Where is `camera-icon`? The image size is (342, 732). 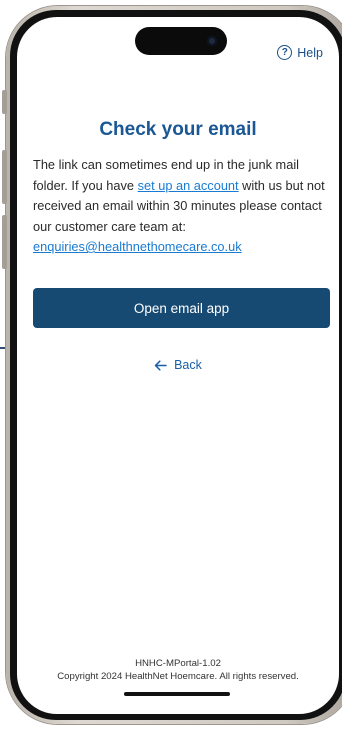
camera-icon is located at coordinates (212, 41).